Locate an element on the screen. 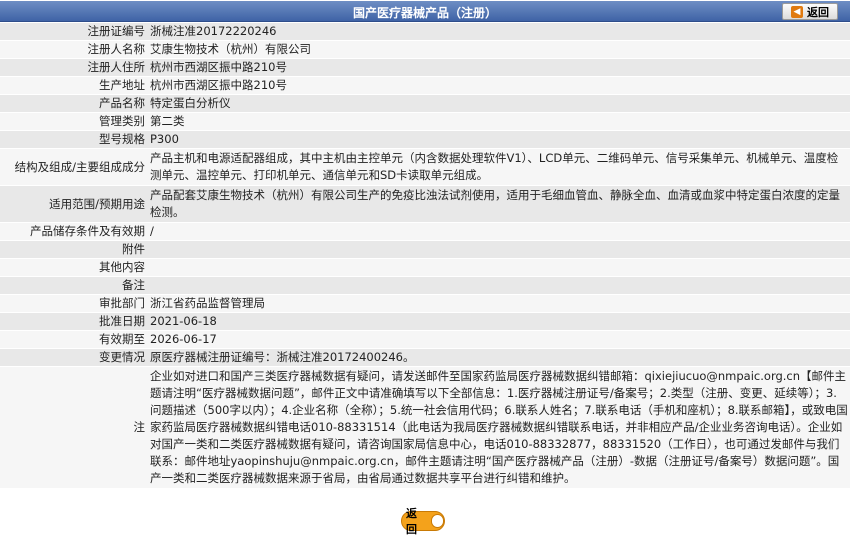  back-arrow-icon: ◀ is located at coordinates (797, 11).